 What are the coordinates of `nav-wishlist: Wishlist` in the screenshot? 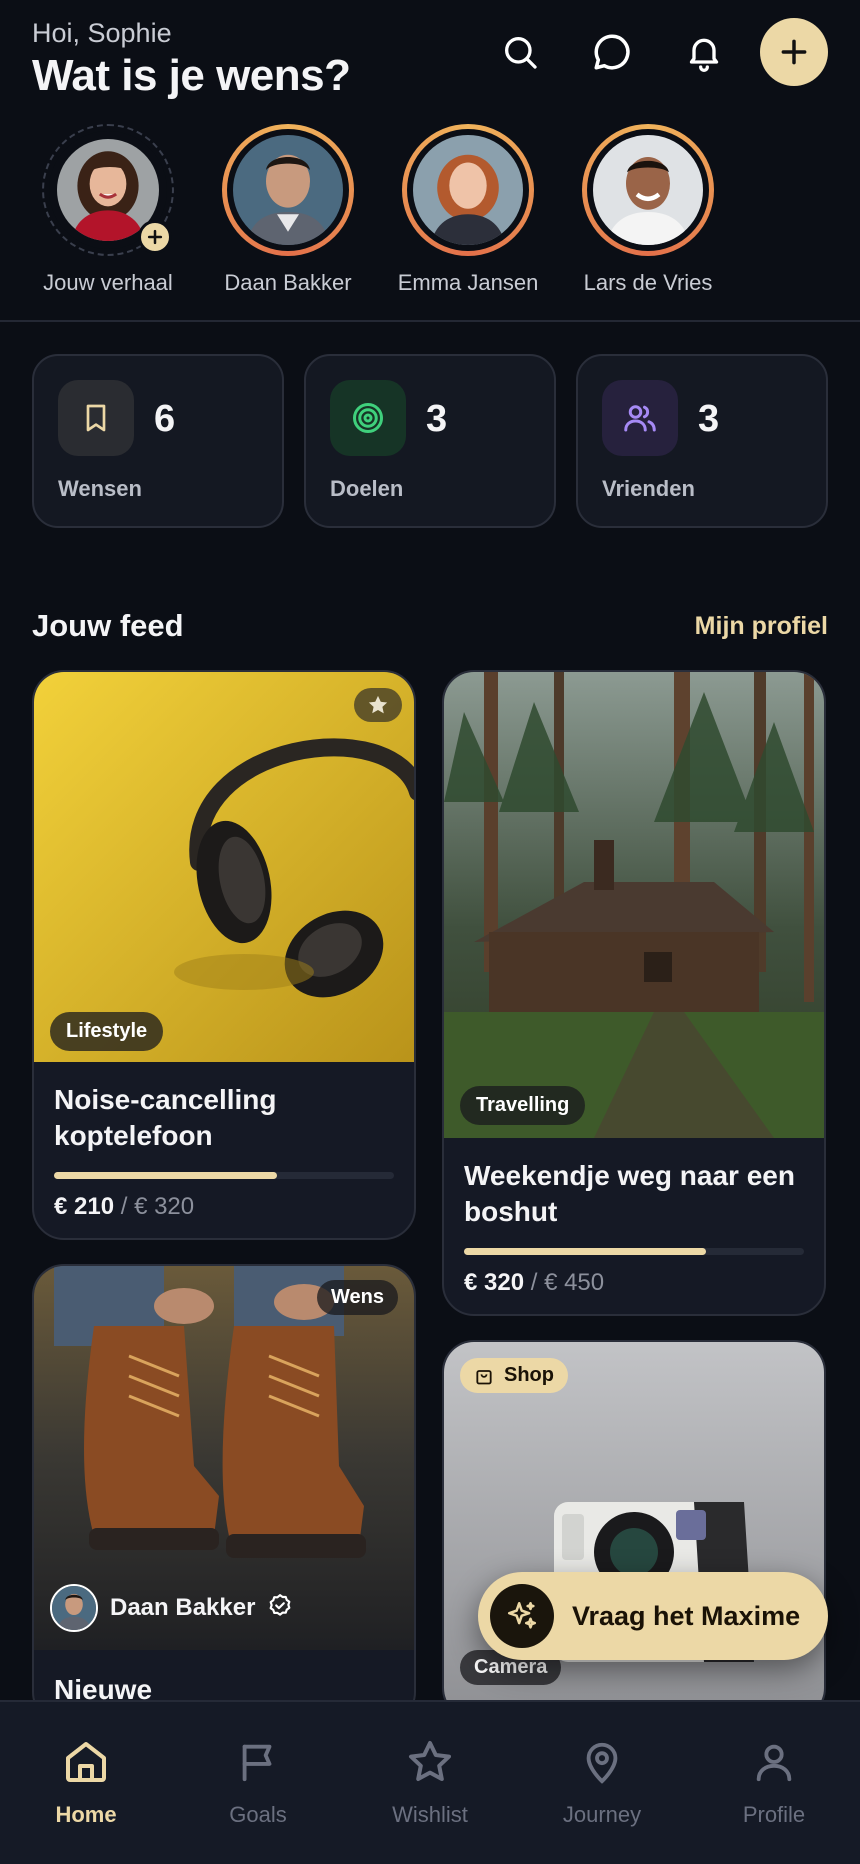 It's located at (430, 1782).